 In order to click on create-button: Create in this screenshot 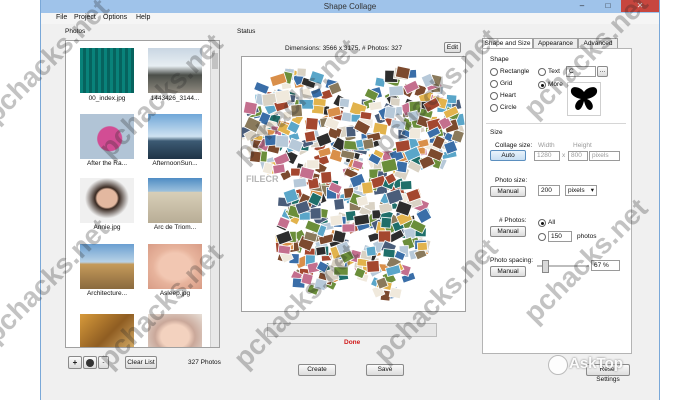, I will do `click(317, 370)`.